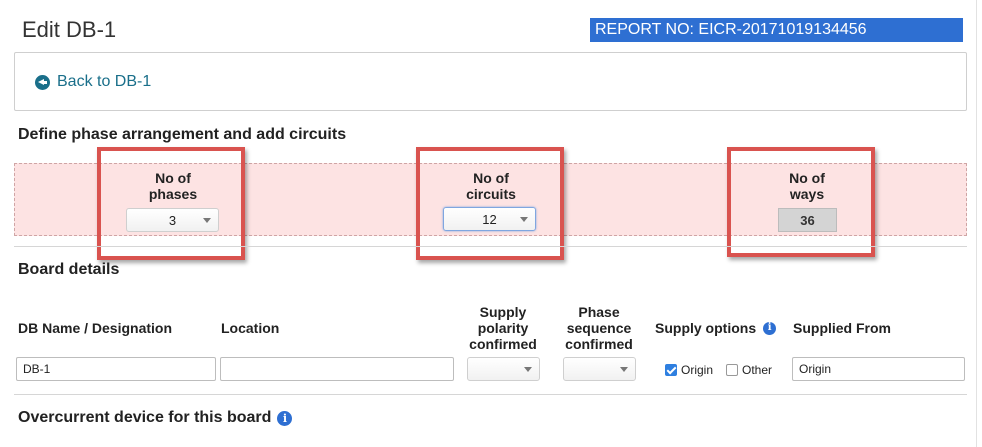 This screenshot has height=447, width=982. Describe the element at coordinates (116, 369) in the screenshot. I see `db-name-input` at that location.